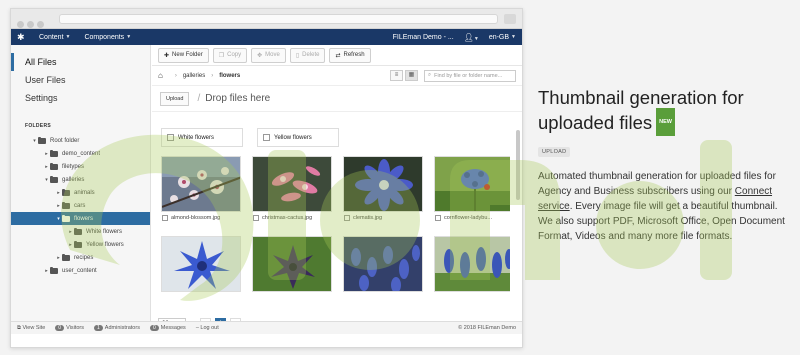  I want to click on tree-item-root-folder: ▾ Root folder, so click(80, 140).